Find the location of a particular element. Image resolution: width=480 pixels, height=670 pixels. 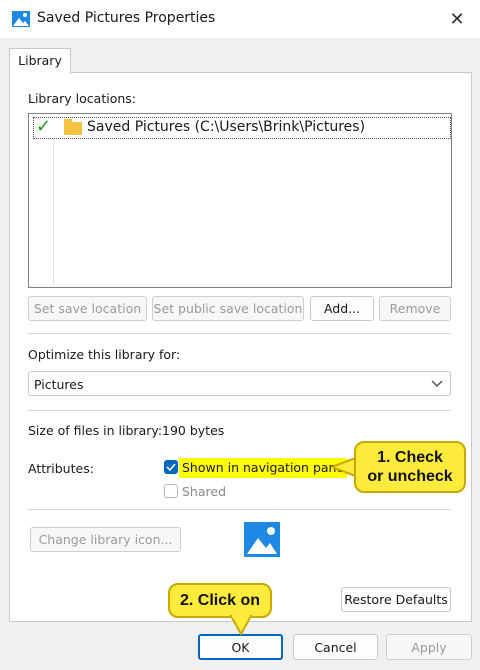

close-icon: ✕ is located at coordinates (457, 19).